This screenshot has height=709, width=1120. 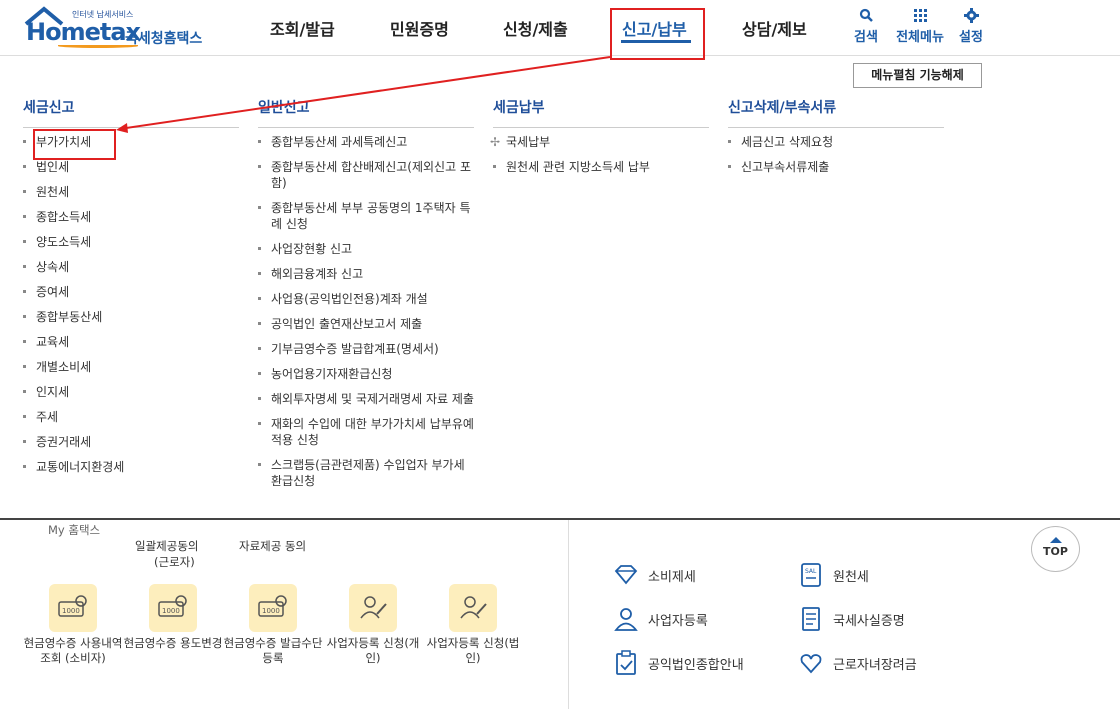 I want to click on menu-item-education-tax: 교육세, so click(x=131, y=342).